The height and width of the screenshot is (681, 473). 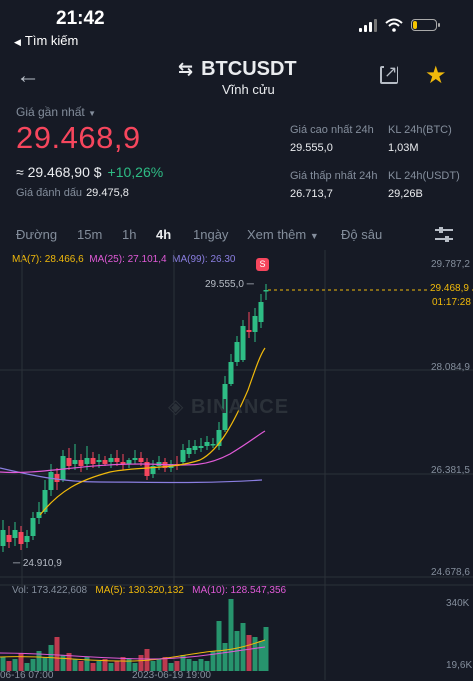 What do you see at coordinates (283, 234) in the screenshot?
I see `tab-more: Xem thêm ▼` at bounding box center [283, 234].